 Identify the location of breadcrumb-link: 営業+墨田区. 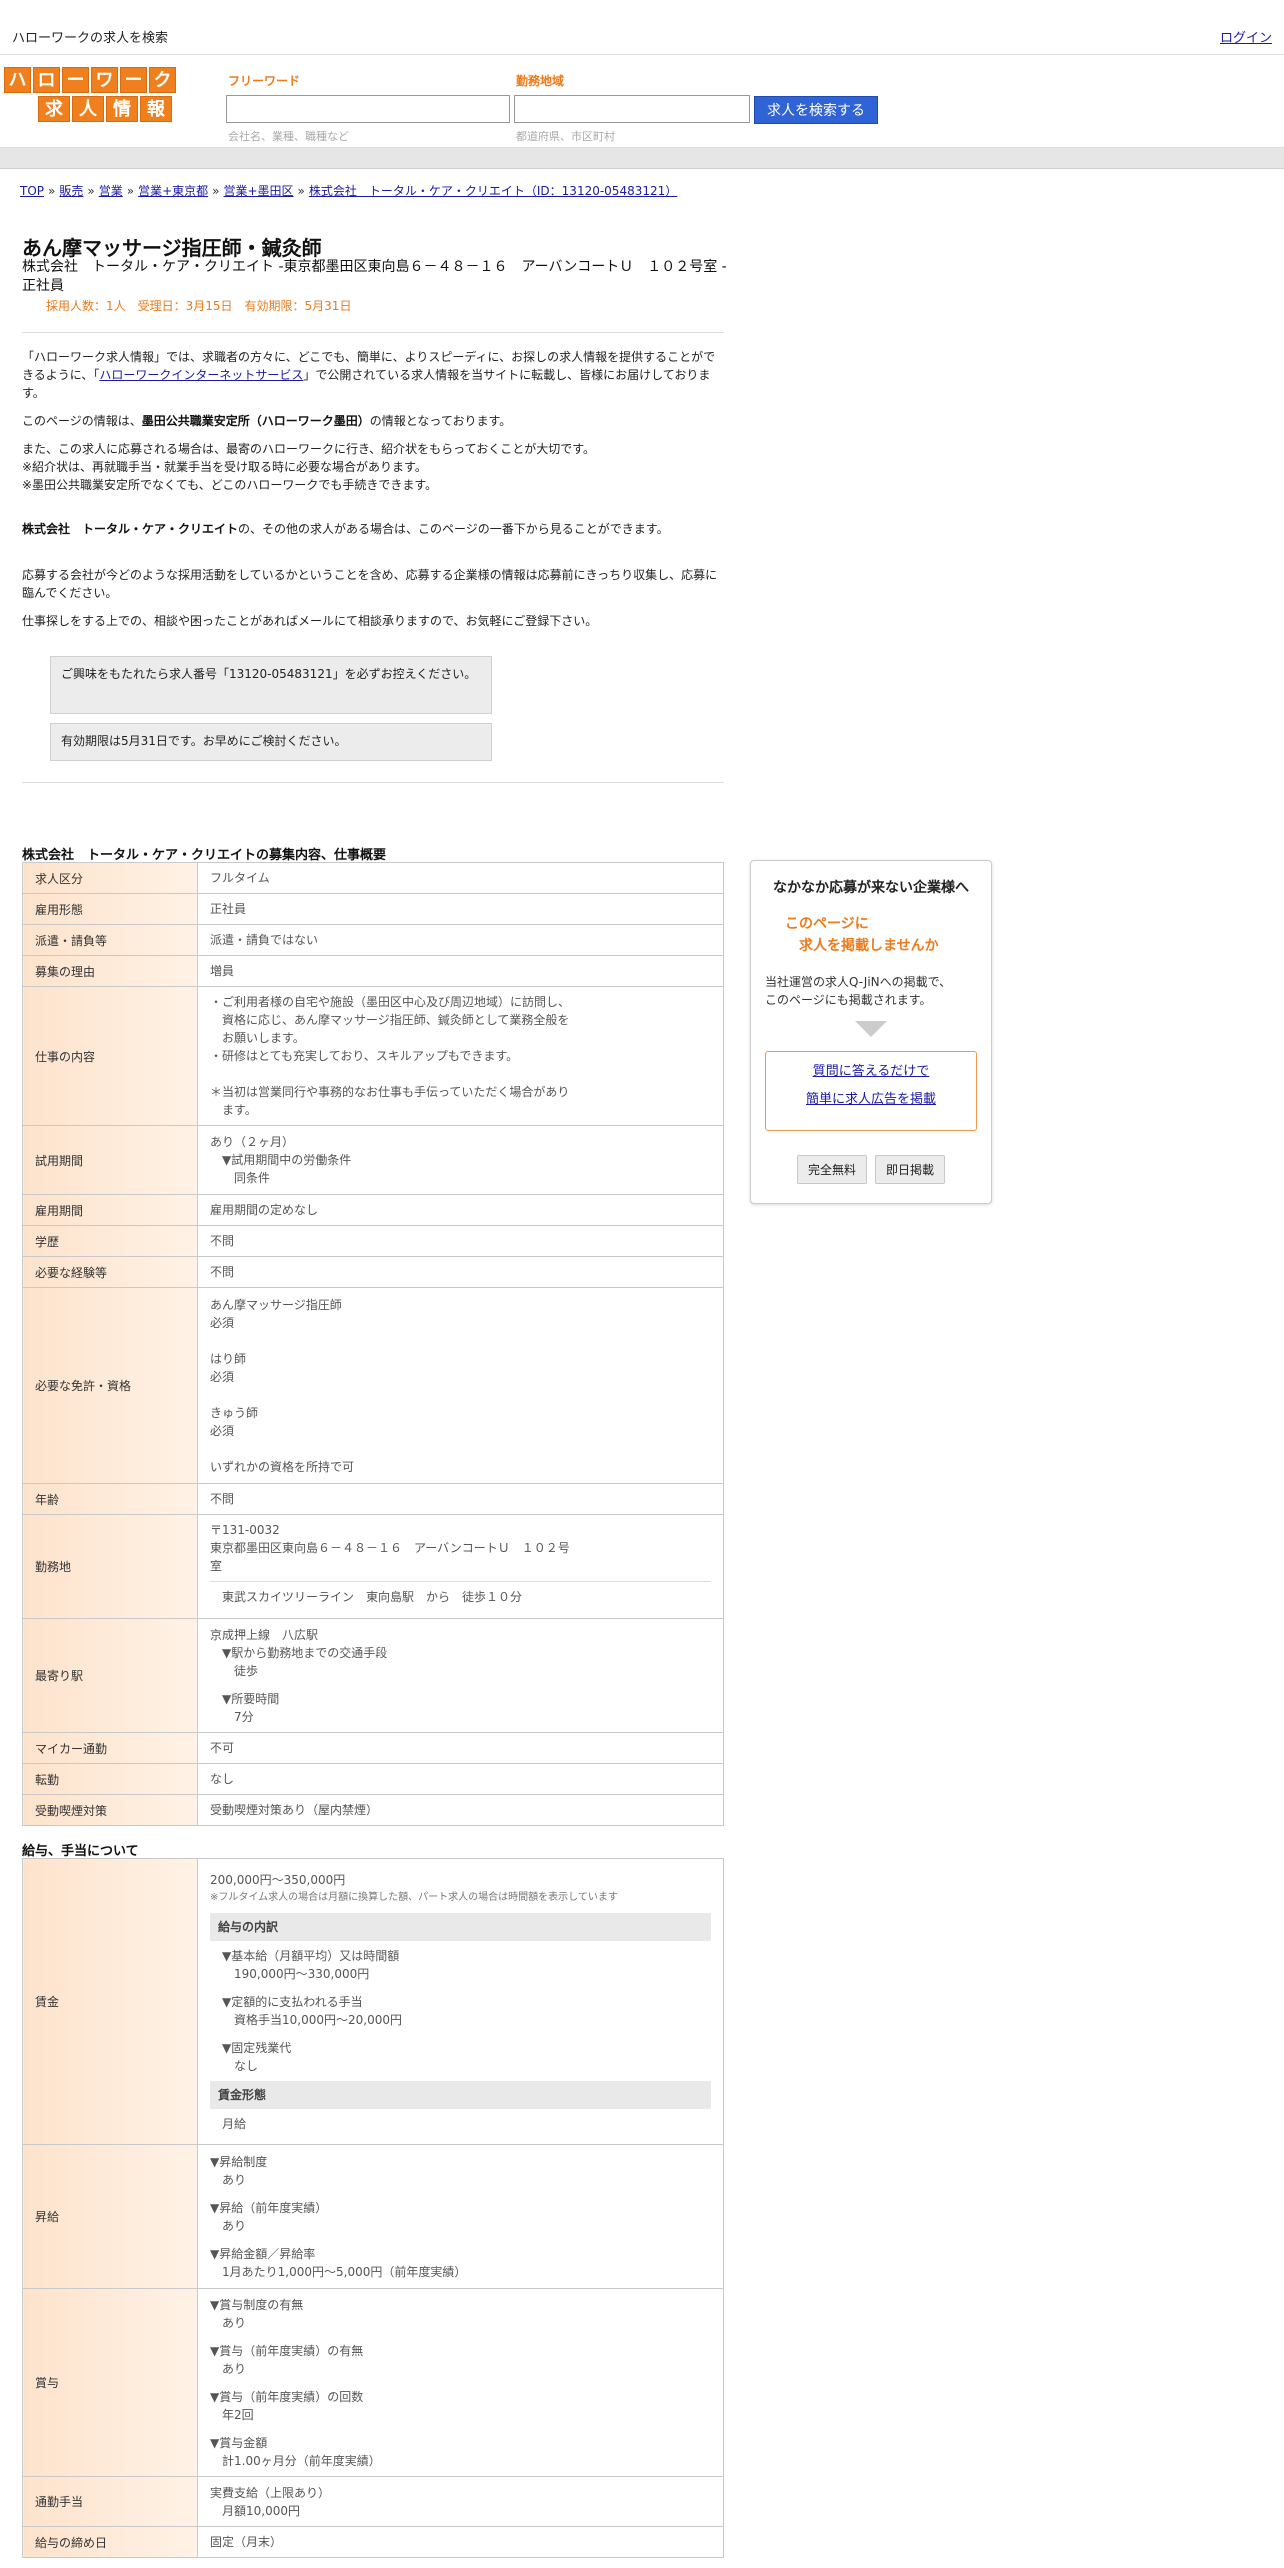
(258, 191).